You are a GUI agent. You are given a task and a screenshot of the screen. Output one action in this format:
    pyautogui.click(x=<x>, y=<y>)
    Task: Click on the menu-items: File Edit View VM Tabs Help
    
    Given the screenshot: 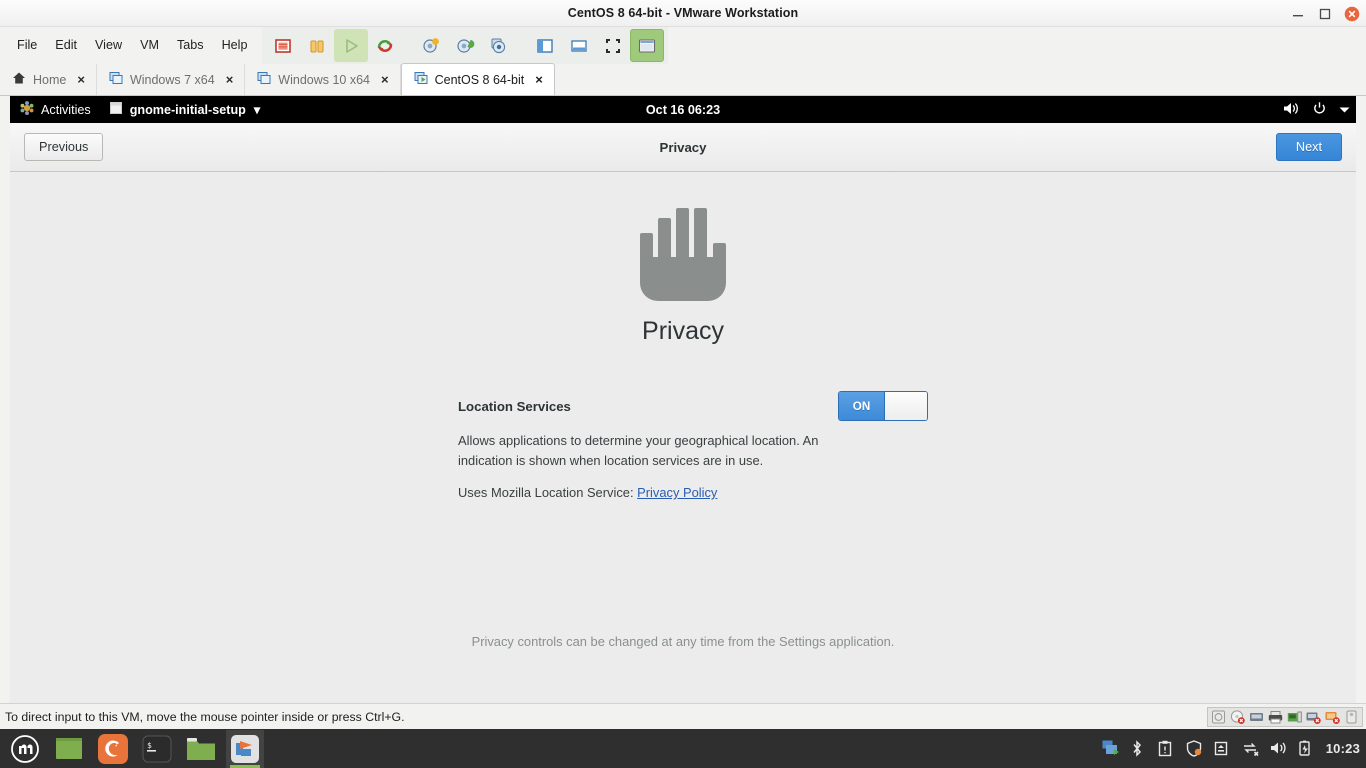 What is the action you would take?
    pyautogui.click(x=128, y=45)
    